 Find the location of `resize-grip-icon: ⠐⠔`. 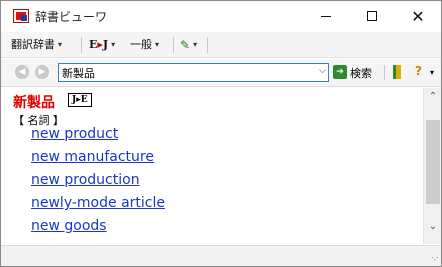

resize-grip-icon: ⠐⠔ is located at coordinates (433, 258).